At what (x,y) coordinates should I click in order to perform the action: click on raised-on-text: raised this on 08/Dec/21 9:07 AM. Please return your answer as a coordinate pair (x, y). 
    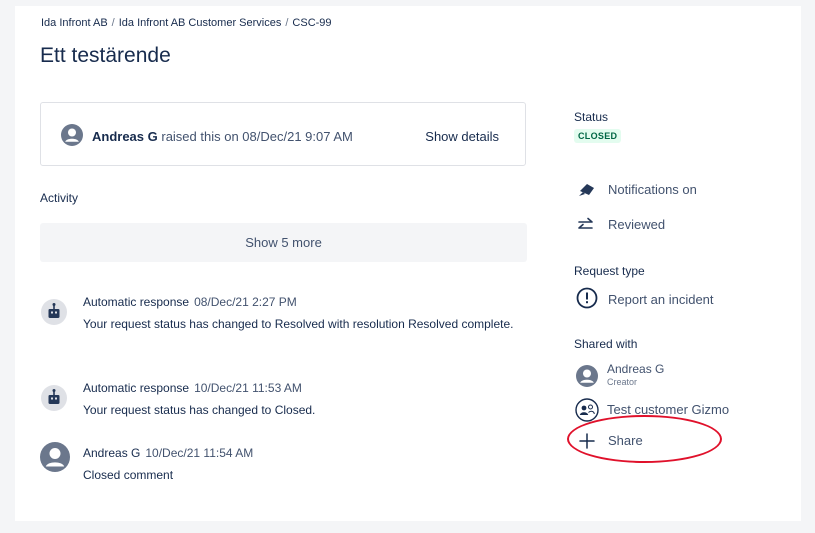
    Looking at the image, I should click on (255, 136).